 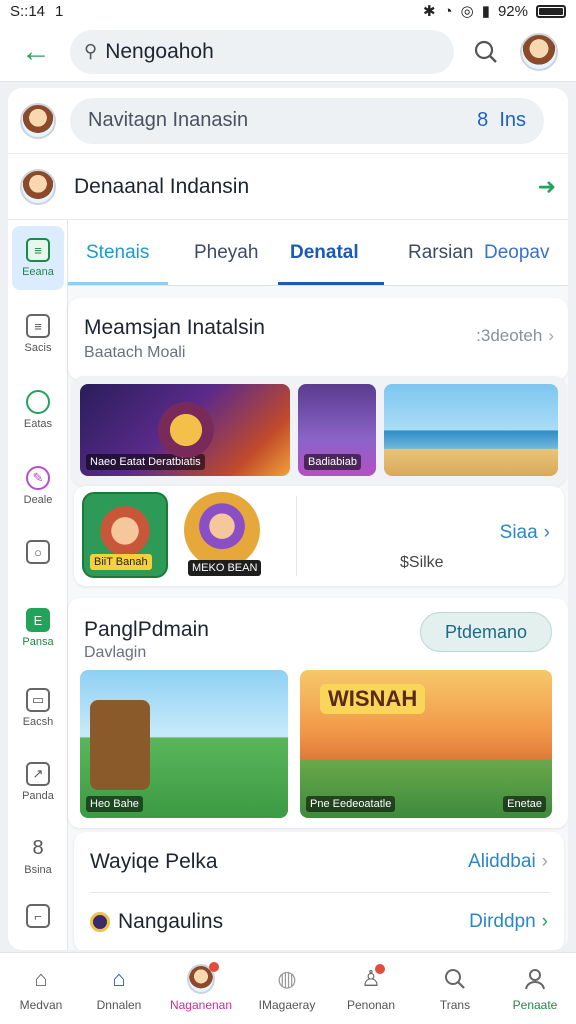 What do you see at coordinates (485, 11) in the screenshot?
I see `signal-icon: ▮` at bounding box center [485, 11].